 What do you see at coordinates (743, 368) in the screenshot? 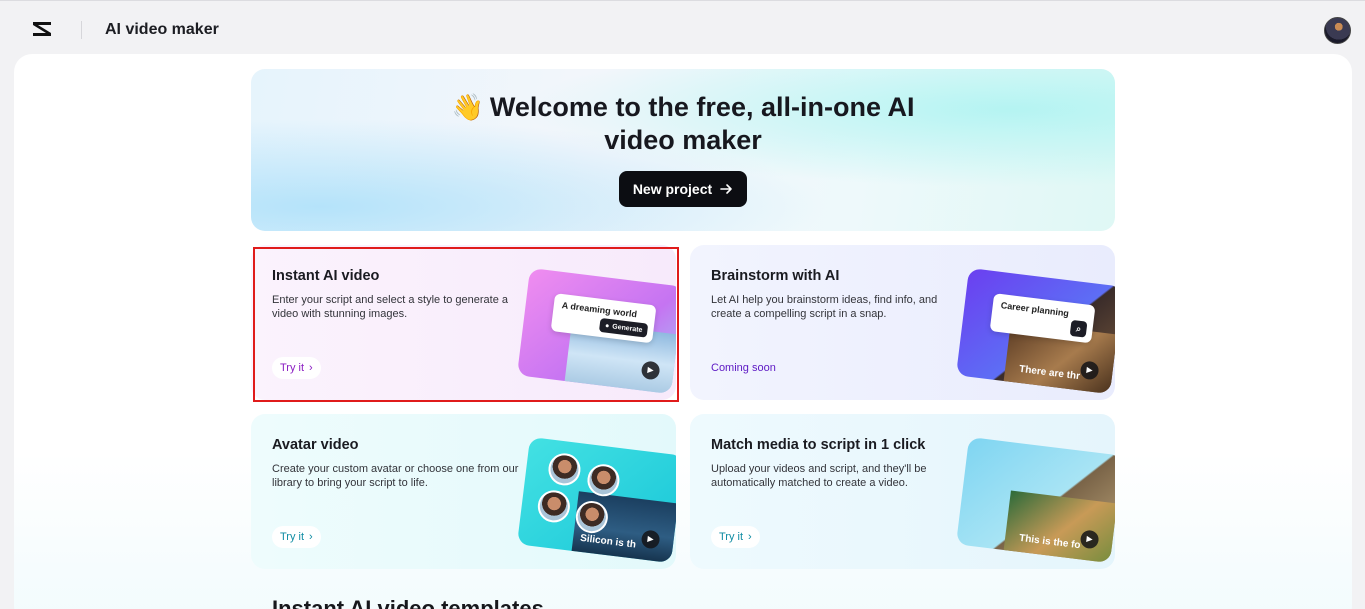
I see `coming-soon-label: Coming soon` at bounding box center [743, 368].